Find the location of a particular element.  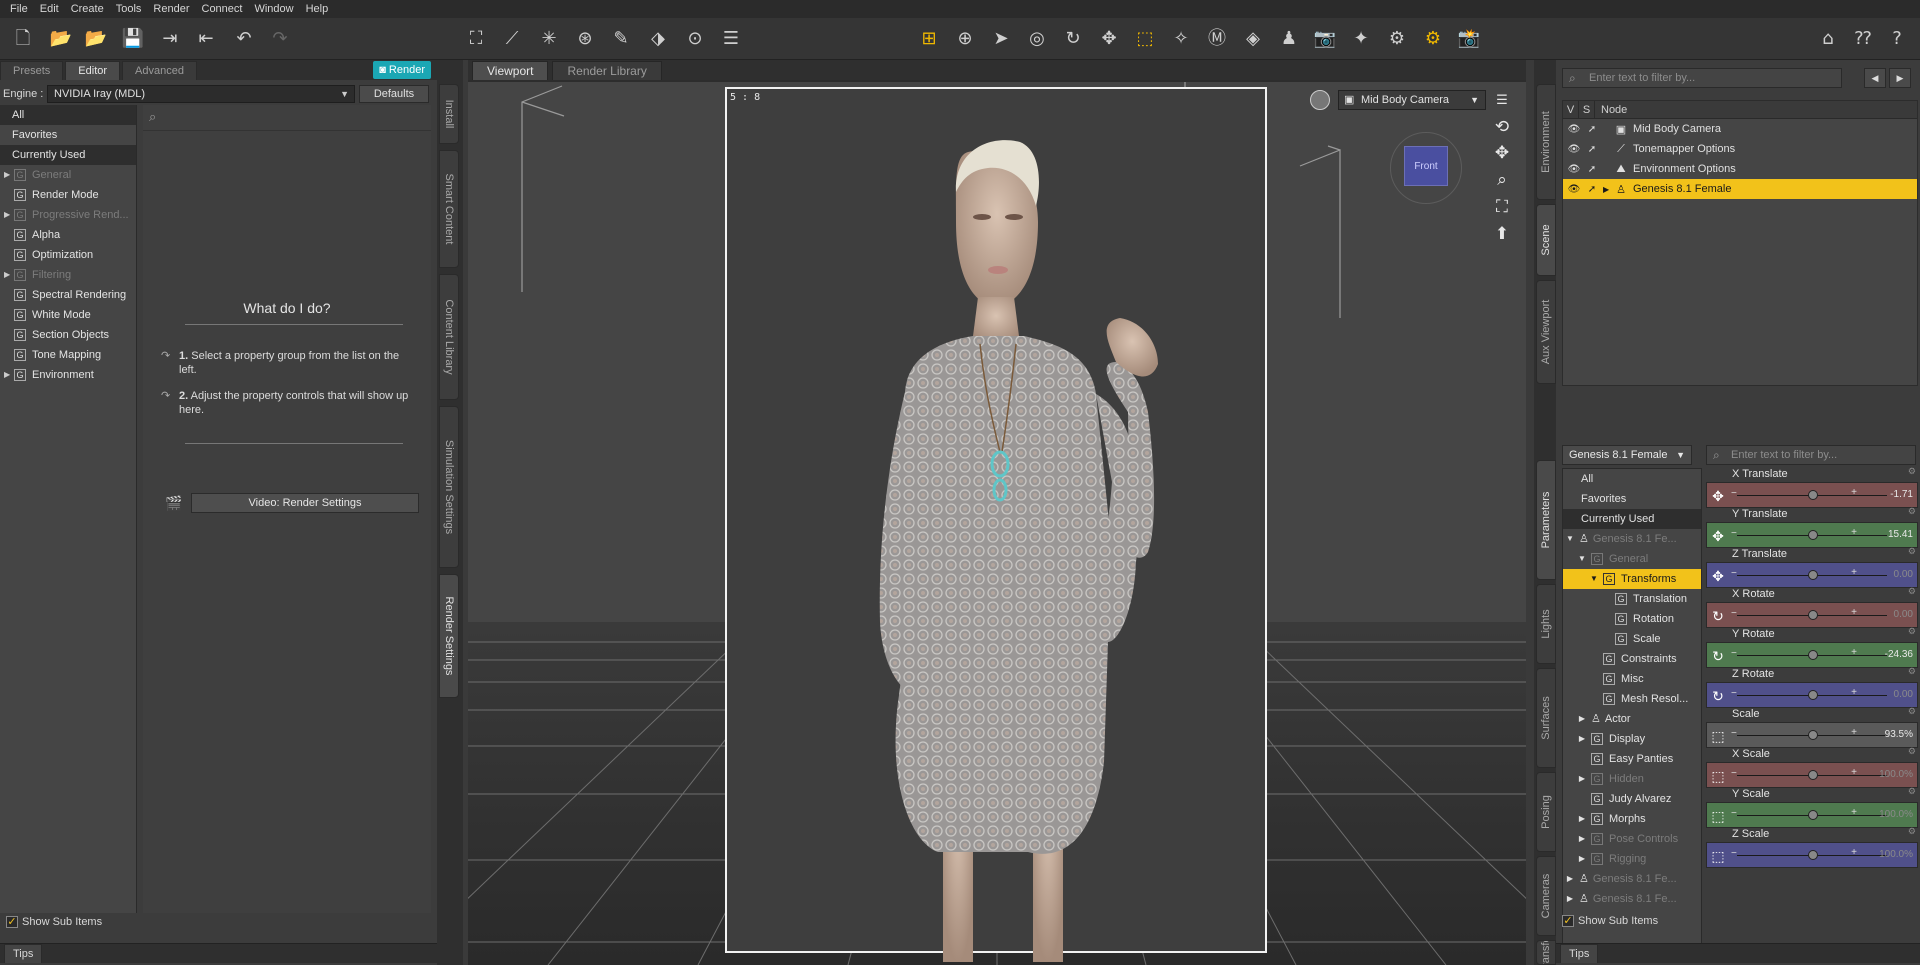

video-render-settings-button: Video: Render Settings is located at coordinates (305, 503).